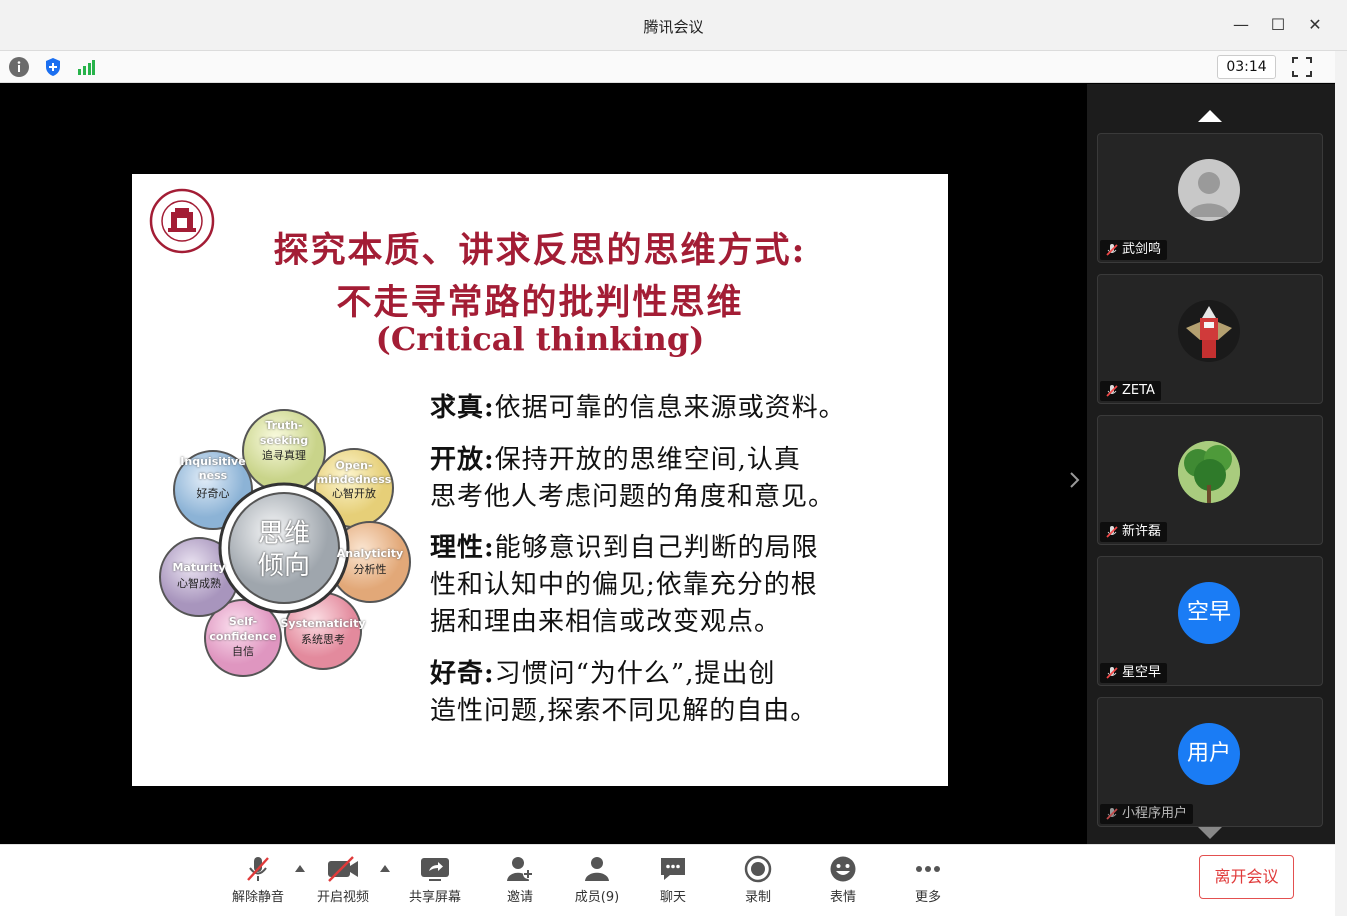  I want to click on text-avatar: 用户, so click(1209, 754).